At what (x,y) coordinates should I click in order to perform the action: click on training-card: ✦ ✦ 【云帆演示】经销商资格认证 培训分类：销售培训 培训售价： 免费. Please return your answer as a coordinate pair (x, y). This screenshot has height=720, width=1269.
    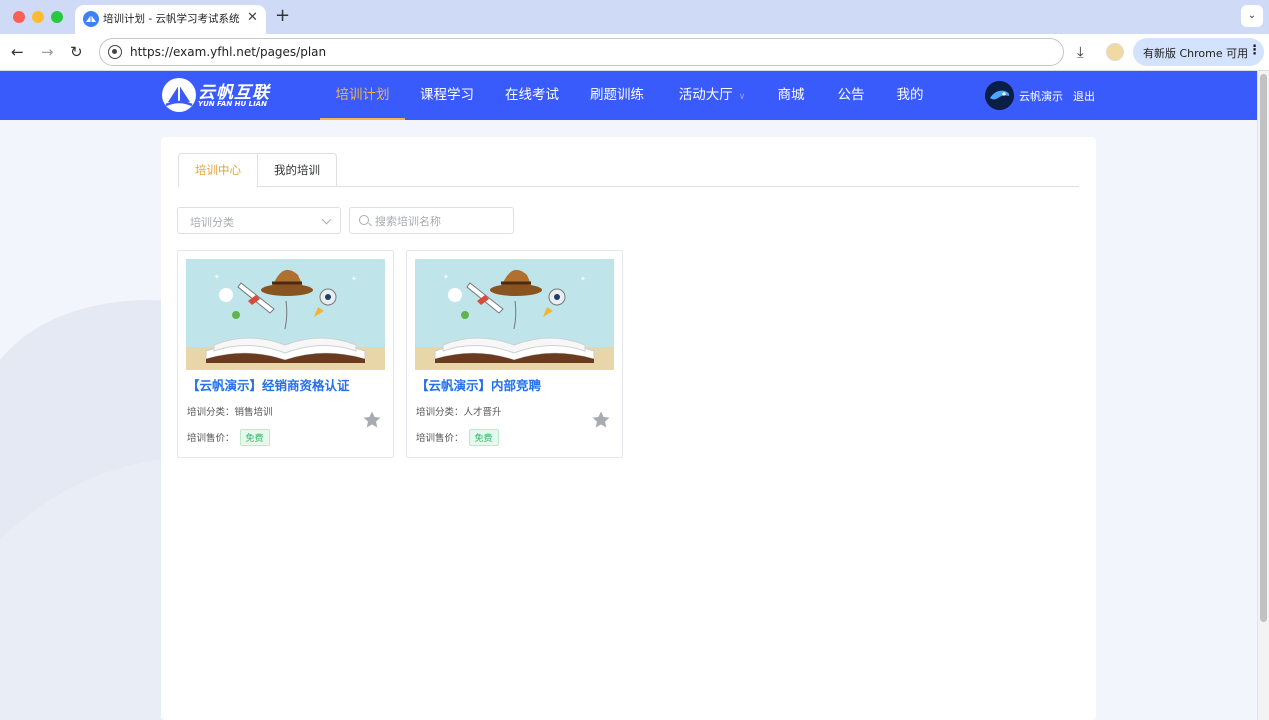
    Looking at the image, I should click on (285, 354).